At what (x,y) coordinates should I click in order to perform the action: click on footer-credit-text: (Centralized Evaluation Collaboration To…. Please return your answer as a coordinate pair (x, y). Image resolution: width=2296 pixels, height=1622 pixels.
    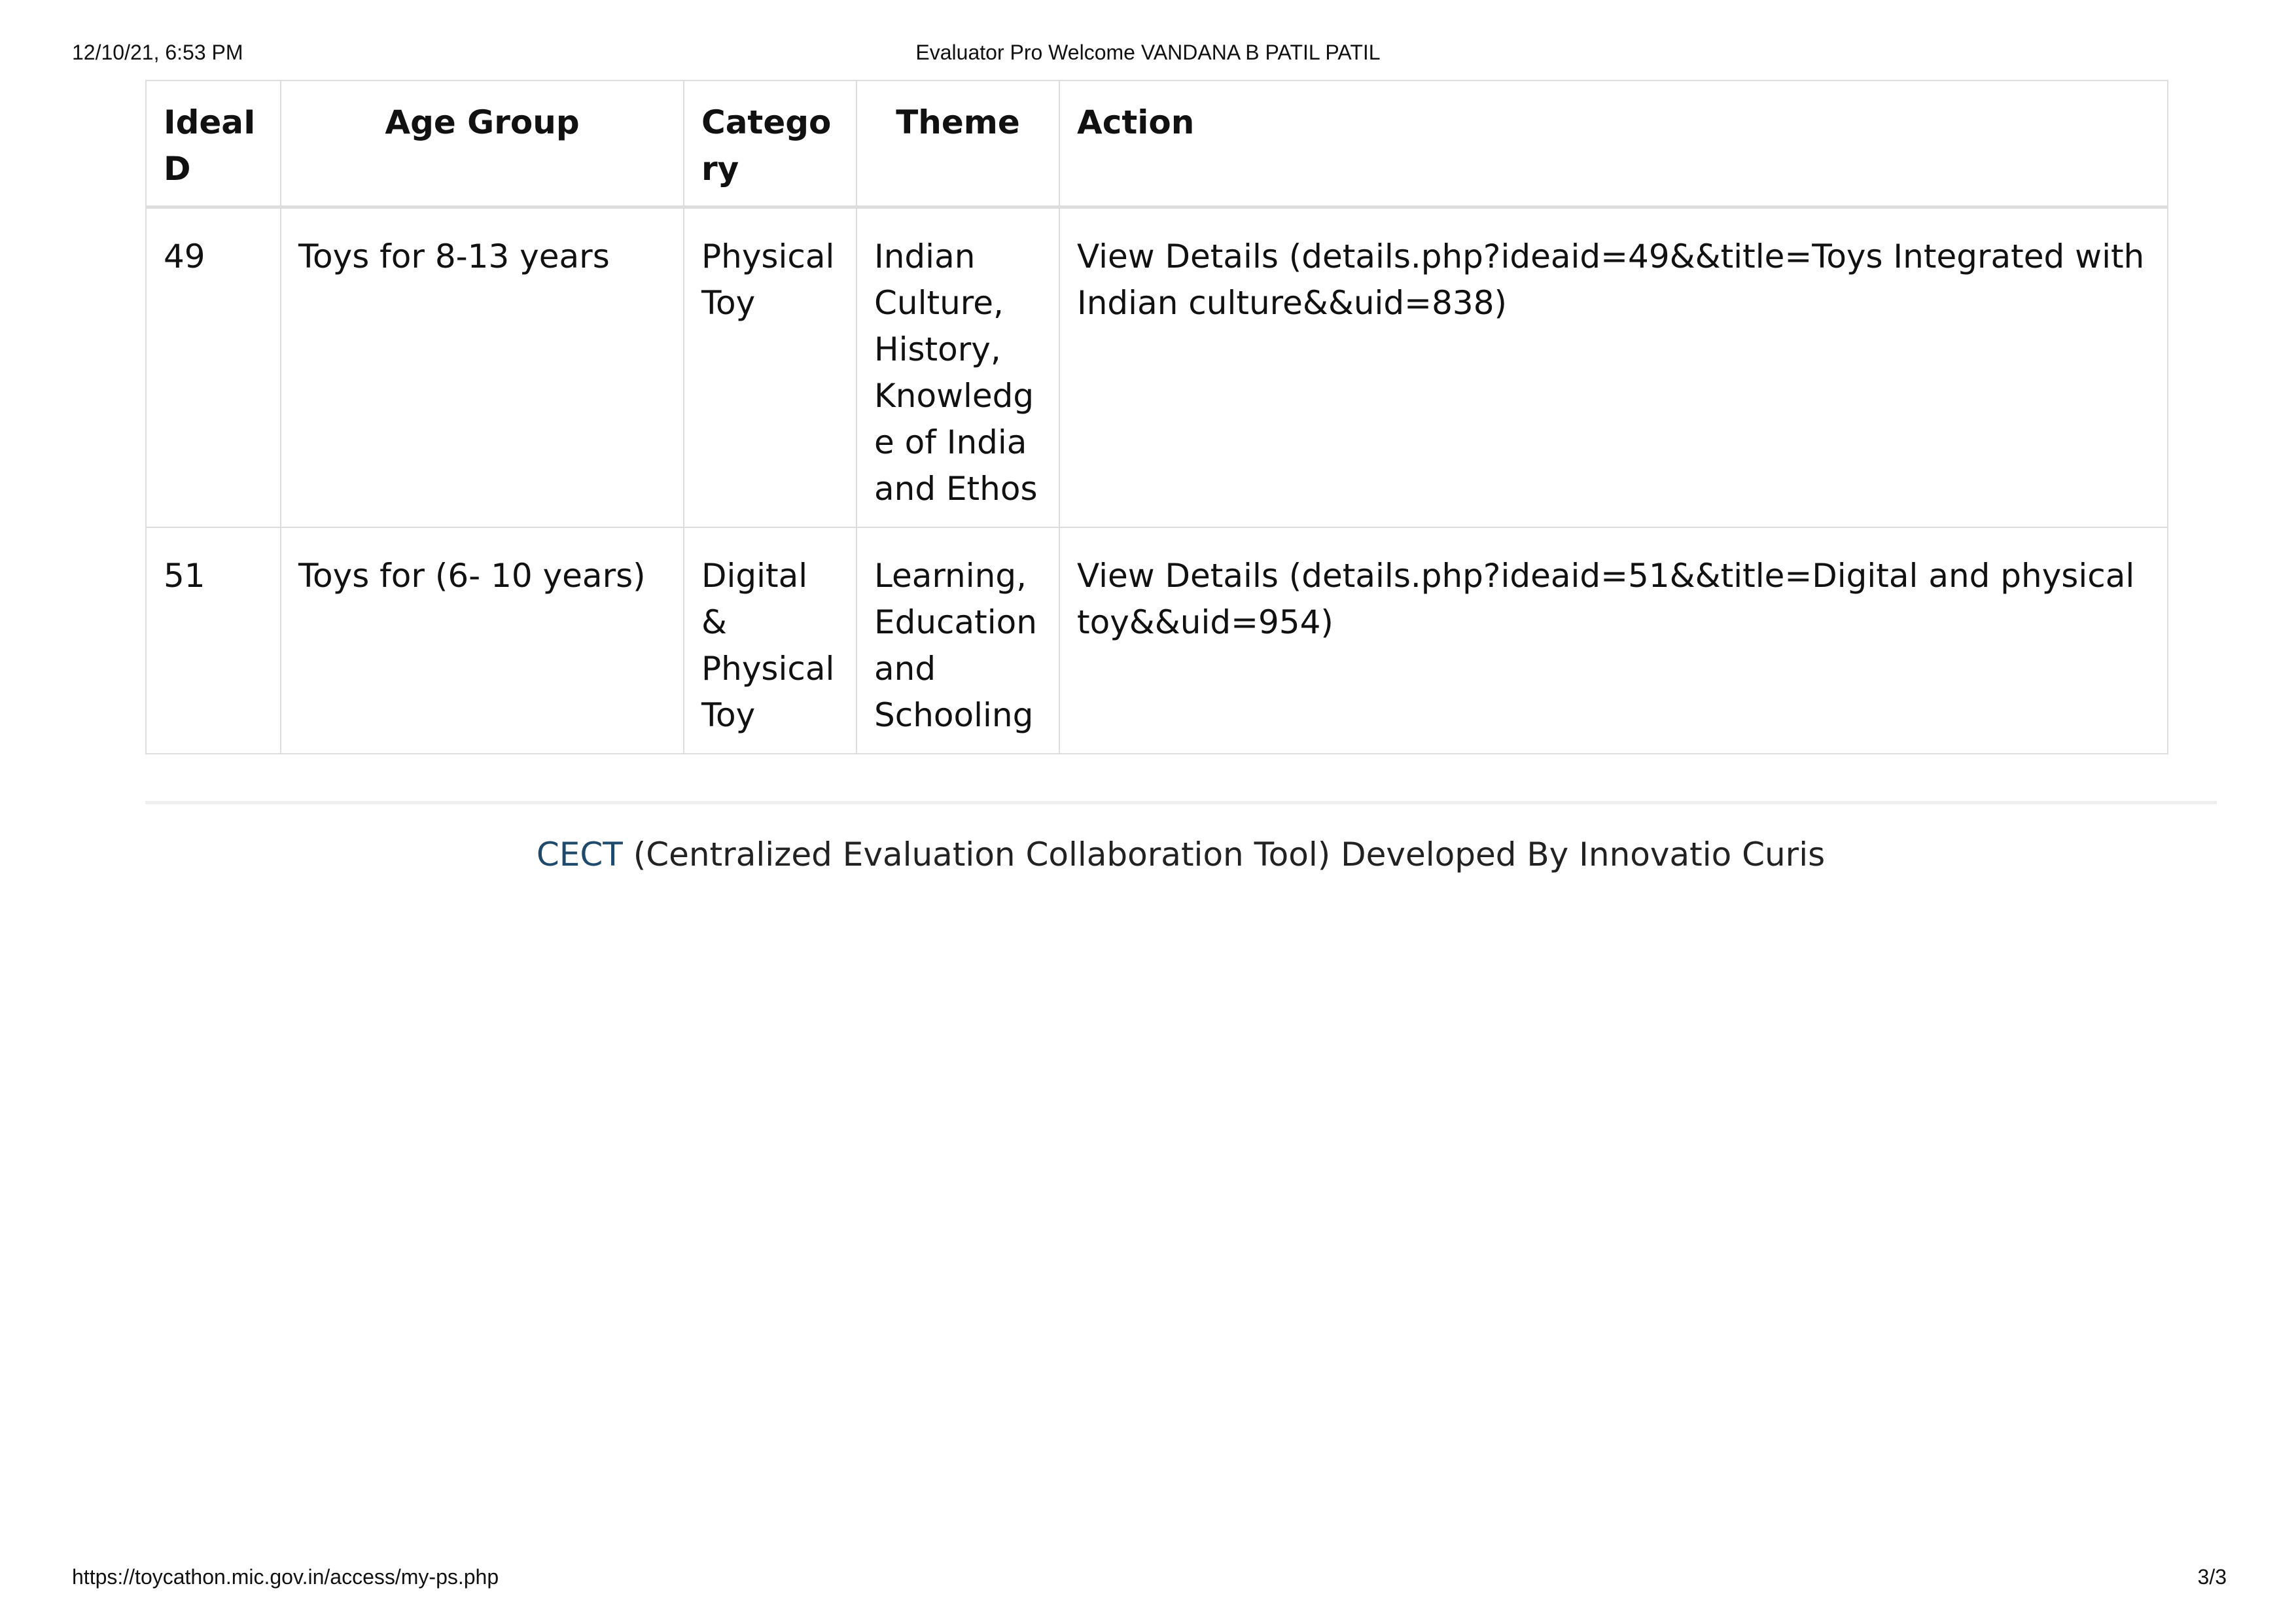
    Looking at the image, I should click on (1229, 854).